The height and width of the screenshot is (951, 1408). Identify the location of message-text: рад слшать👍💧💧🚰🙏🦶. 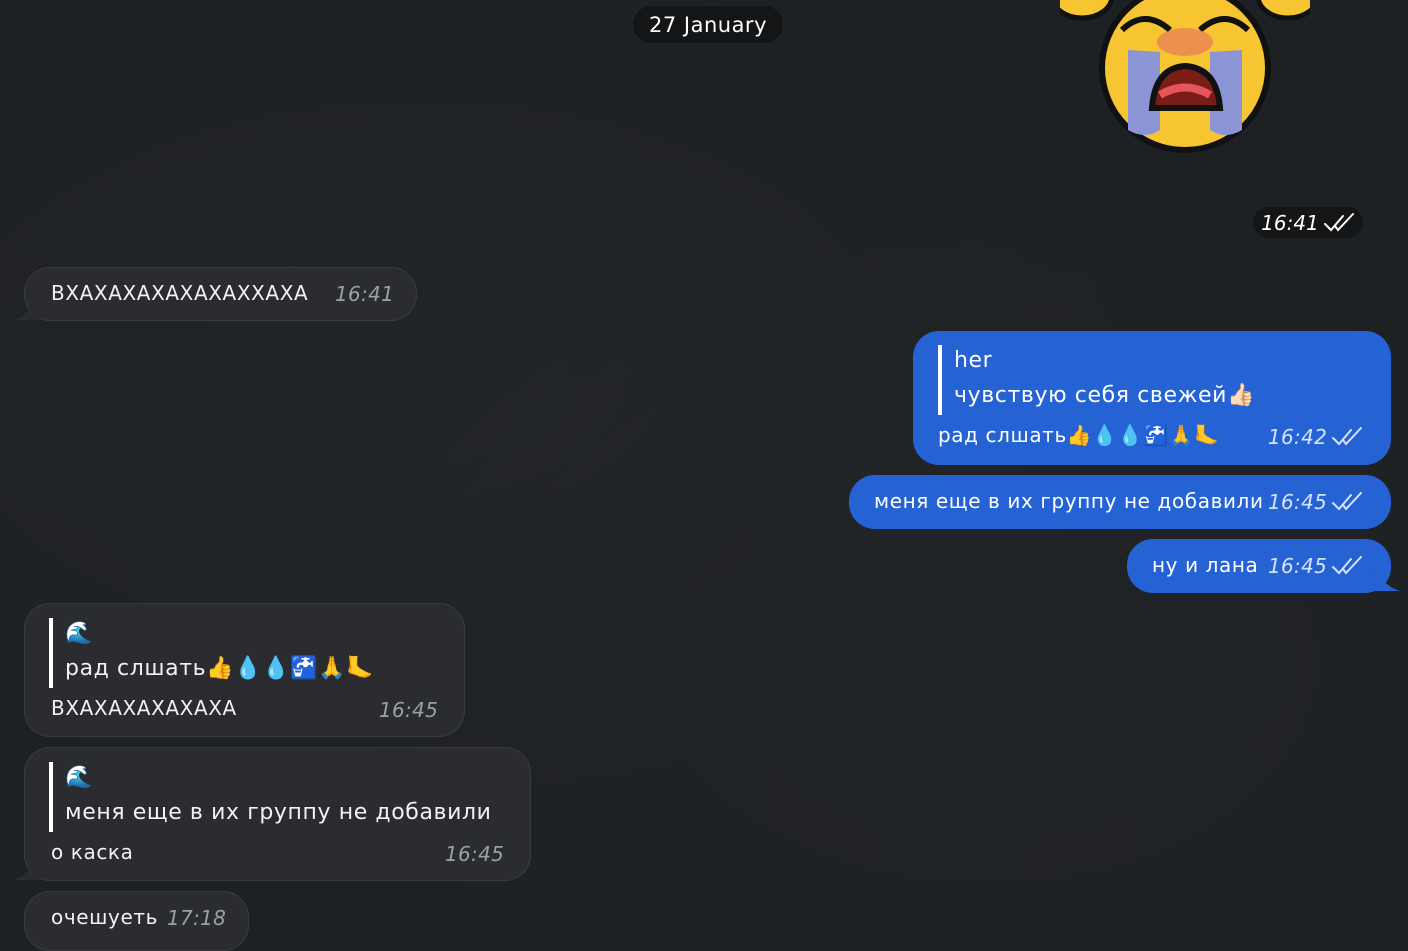
(1079, 435).